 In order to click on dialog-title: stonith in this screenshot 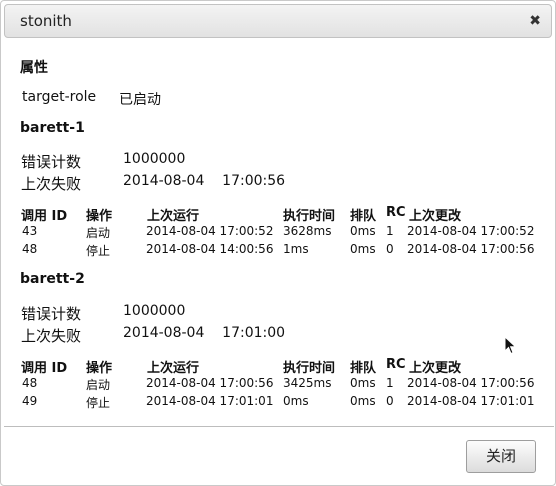, I will do `click(46, 21)`.